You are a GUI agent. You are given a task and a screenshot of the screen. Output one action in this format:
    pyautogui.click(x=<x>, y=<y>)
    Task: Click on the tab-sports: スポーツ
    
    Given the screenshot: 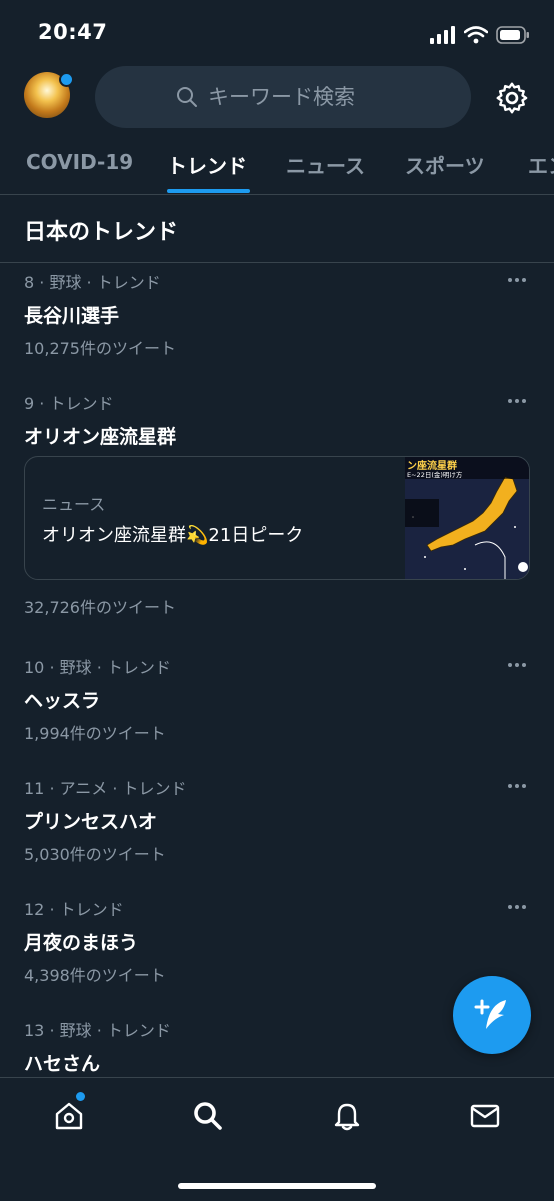 What is the action you would take?
    pyautogui.click(x=445, y=164)
    